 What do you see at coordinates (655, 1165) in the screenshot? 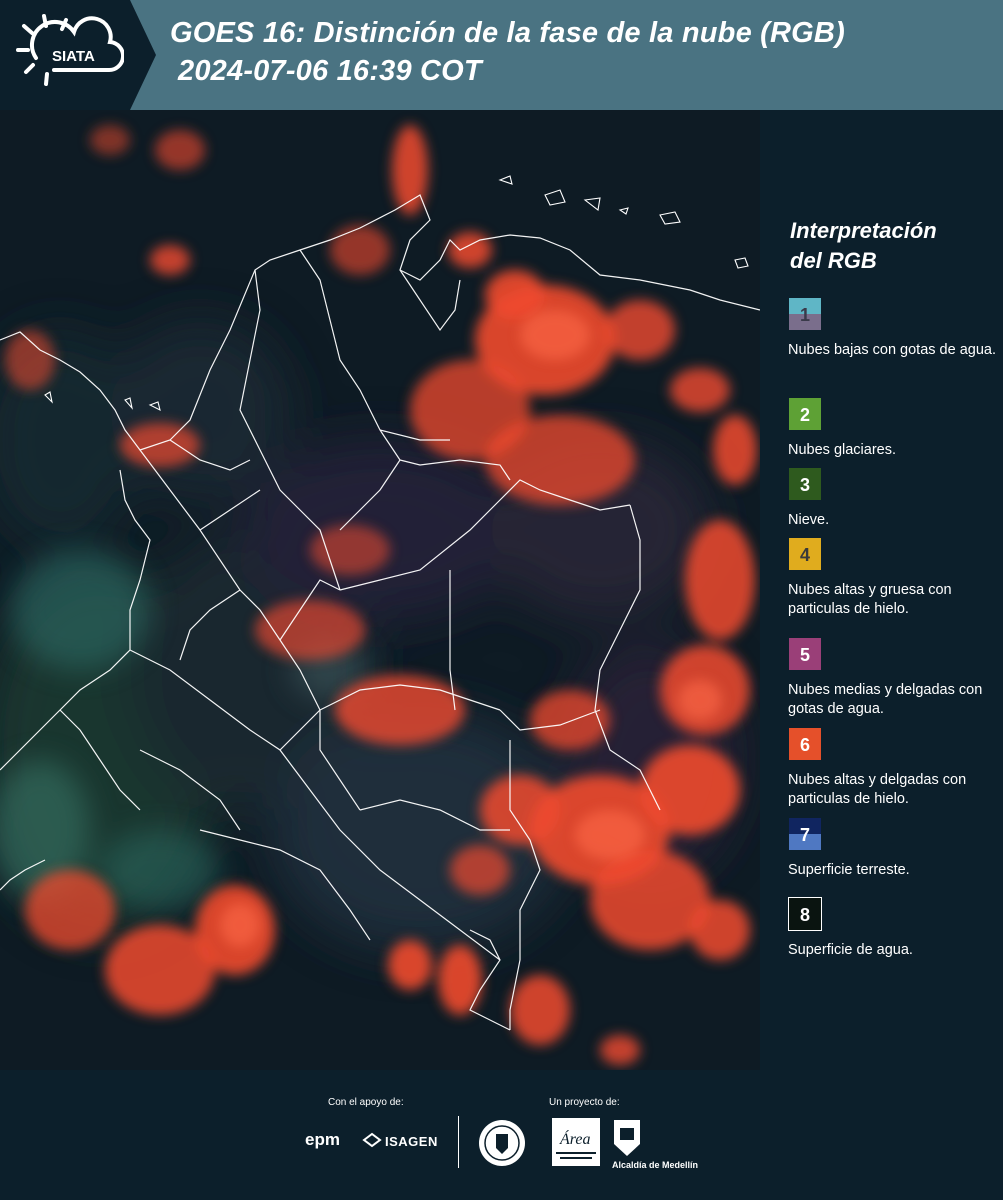
I see `alcaldia-text: Alcaldía de Medellín` at bounding box center [655, 1165].